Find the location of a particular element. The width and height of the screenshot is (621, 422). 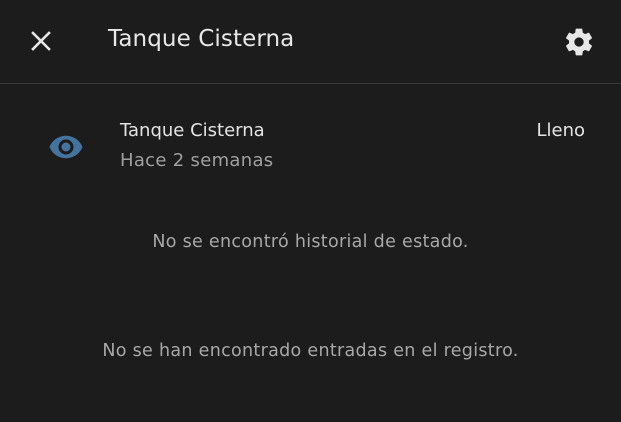

entity-name: Tanque Cisterna is located at coordinates (192, 130).